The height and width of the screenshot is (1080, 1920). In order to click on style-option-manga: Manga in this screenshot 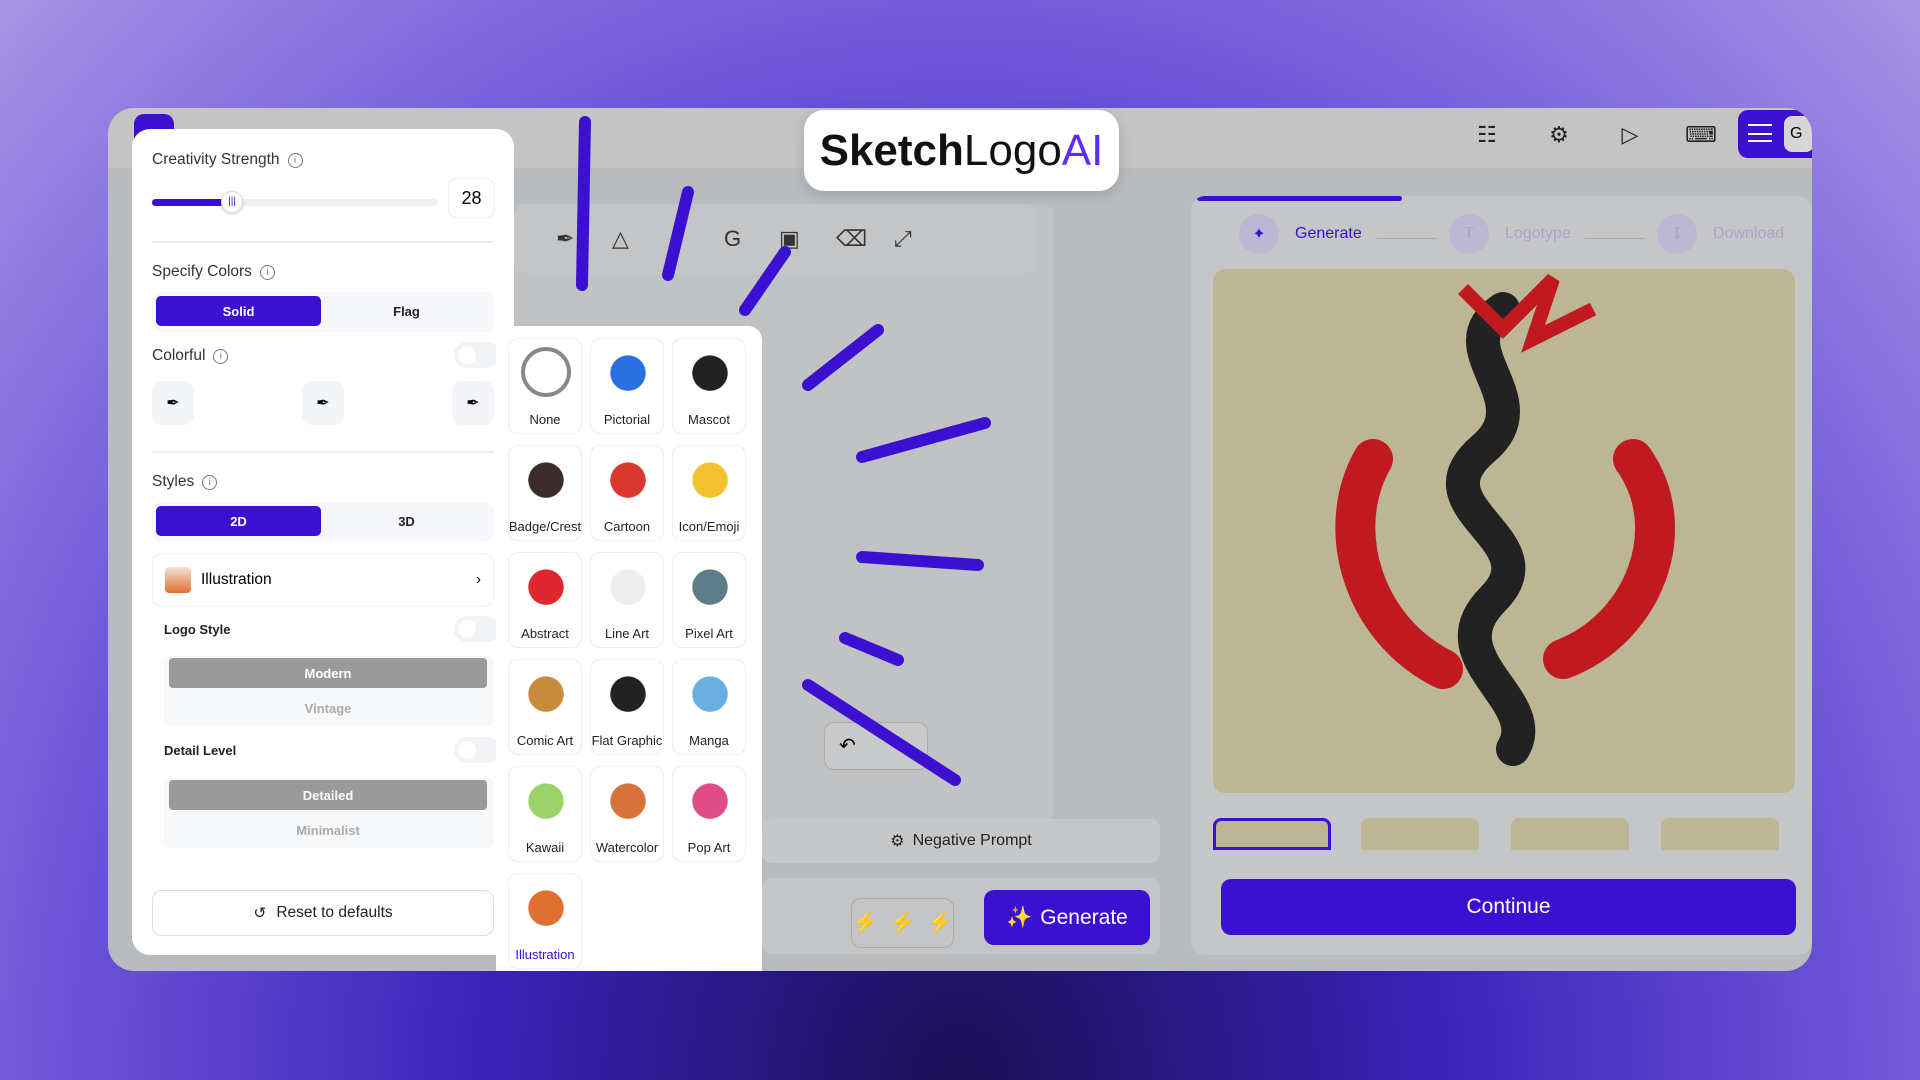, I will do `click(709, 707)`.